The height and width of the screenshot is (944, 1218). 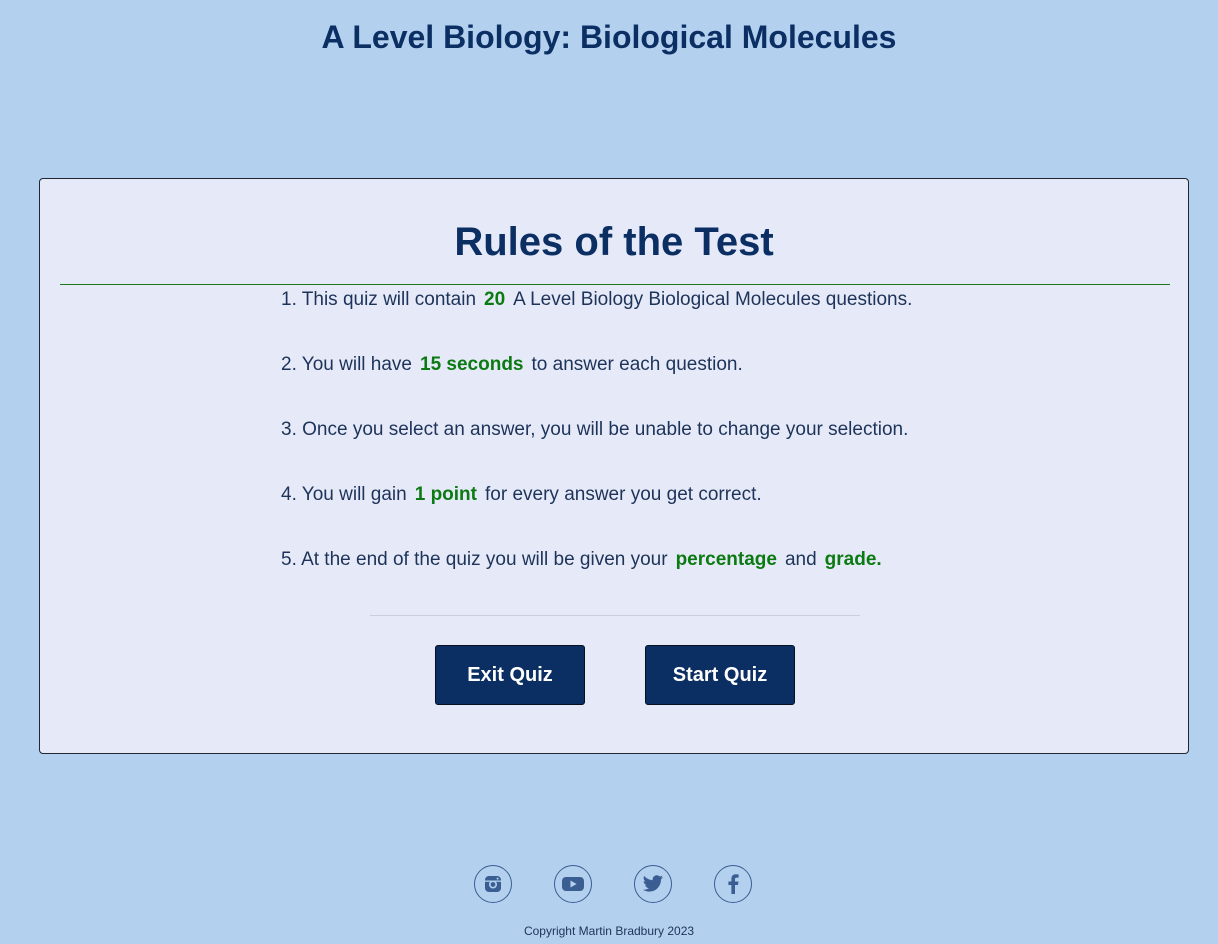 I want to click on rule-2-prefix: 2. You will have, so click(x=346, y=364).